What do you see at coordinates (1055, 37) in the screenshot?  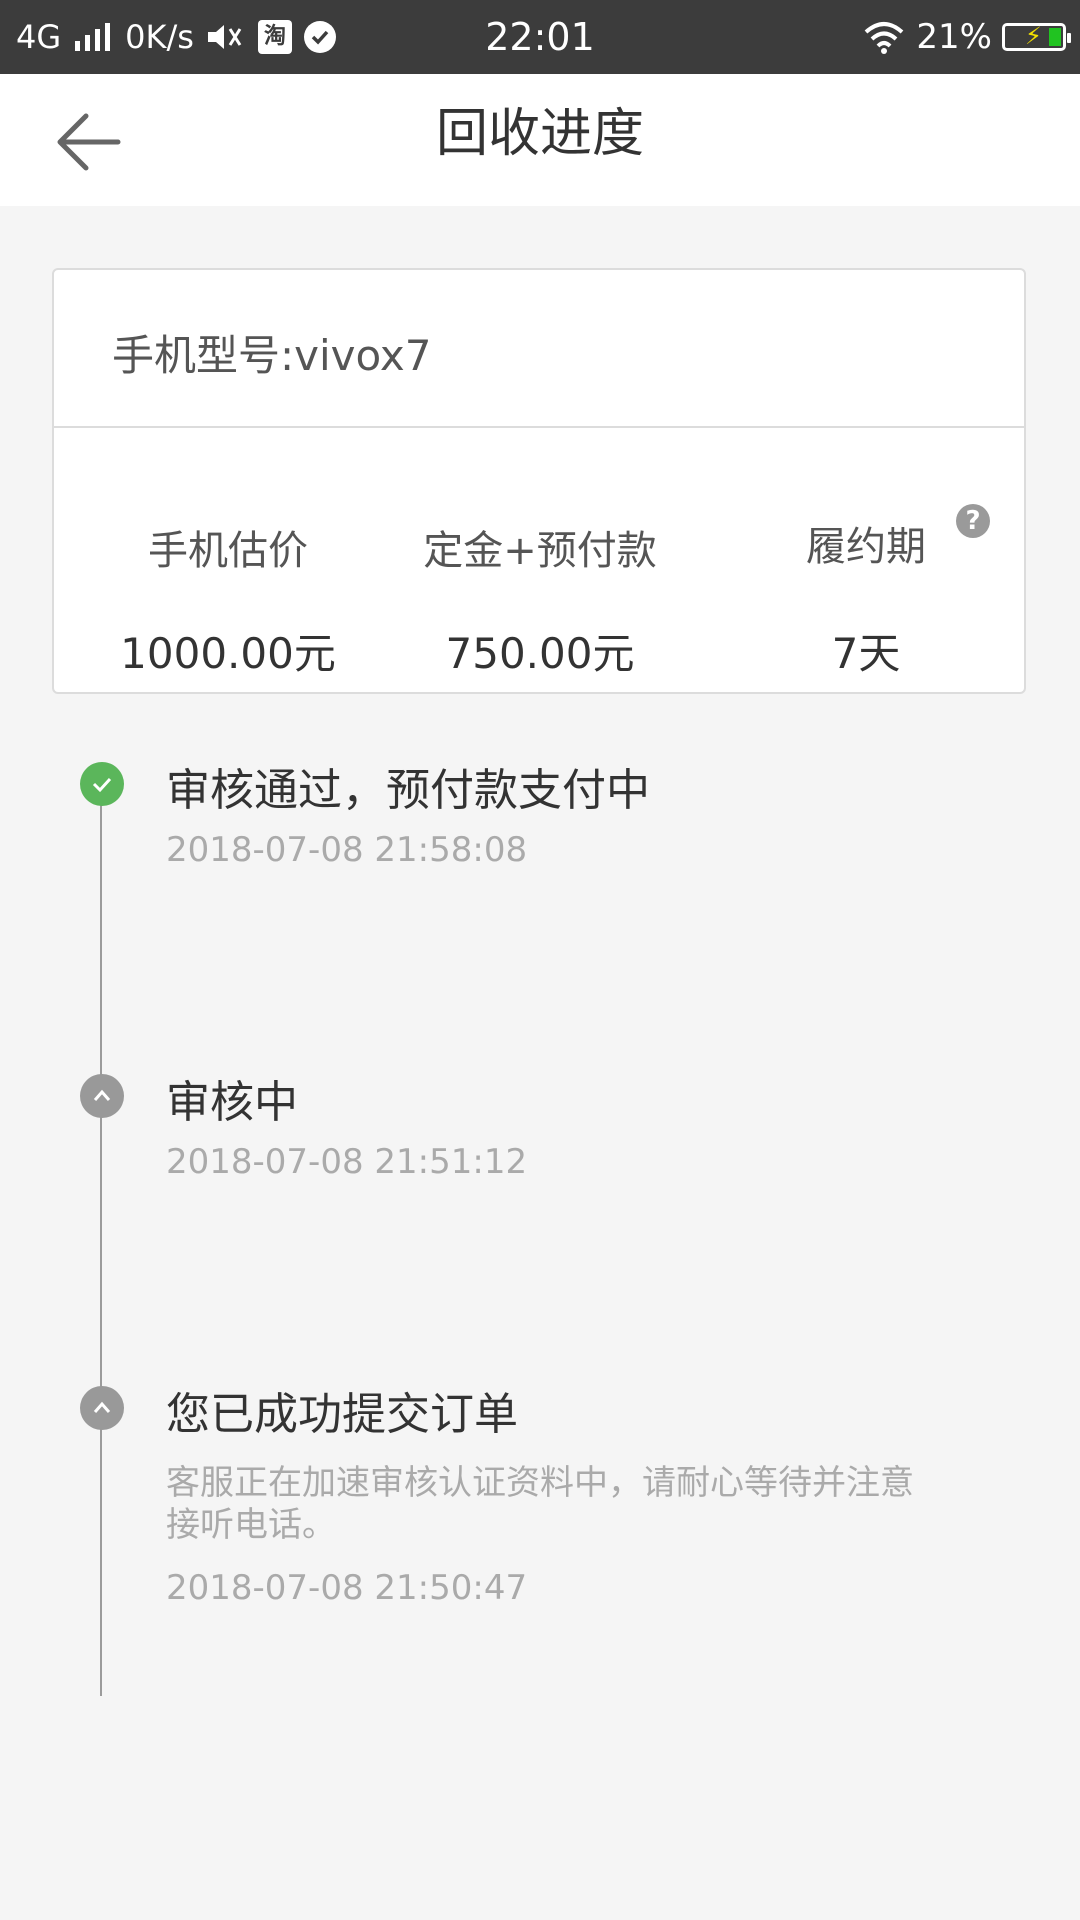 I see `battery-fill` at bounding box center [1055, 37].